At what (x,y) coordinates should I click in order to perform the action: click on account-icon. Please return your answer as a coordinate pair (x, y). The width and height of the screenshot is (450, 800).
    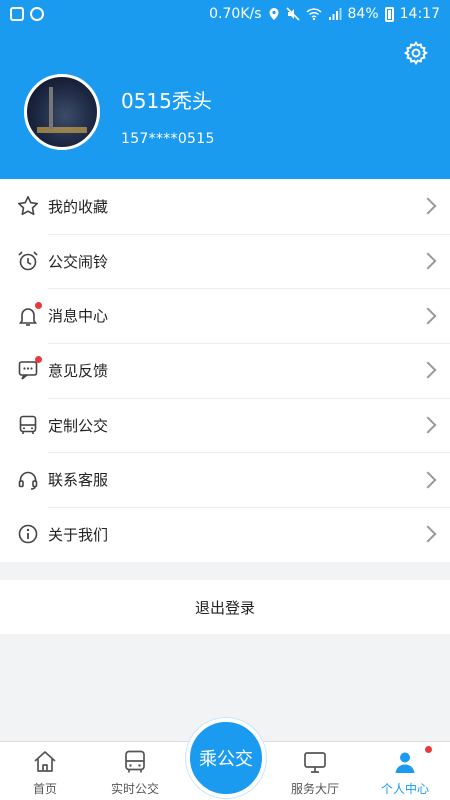
    Looking at the image, I should click on (37, 14).